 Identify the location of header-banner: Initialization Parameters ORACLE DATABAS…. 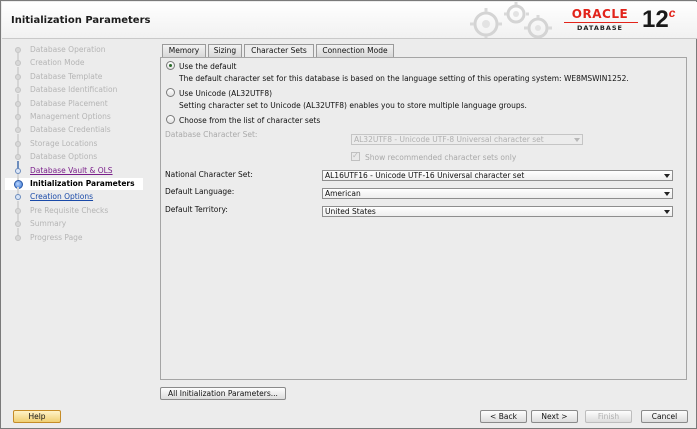
(349, 20).